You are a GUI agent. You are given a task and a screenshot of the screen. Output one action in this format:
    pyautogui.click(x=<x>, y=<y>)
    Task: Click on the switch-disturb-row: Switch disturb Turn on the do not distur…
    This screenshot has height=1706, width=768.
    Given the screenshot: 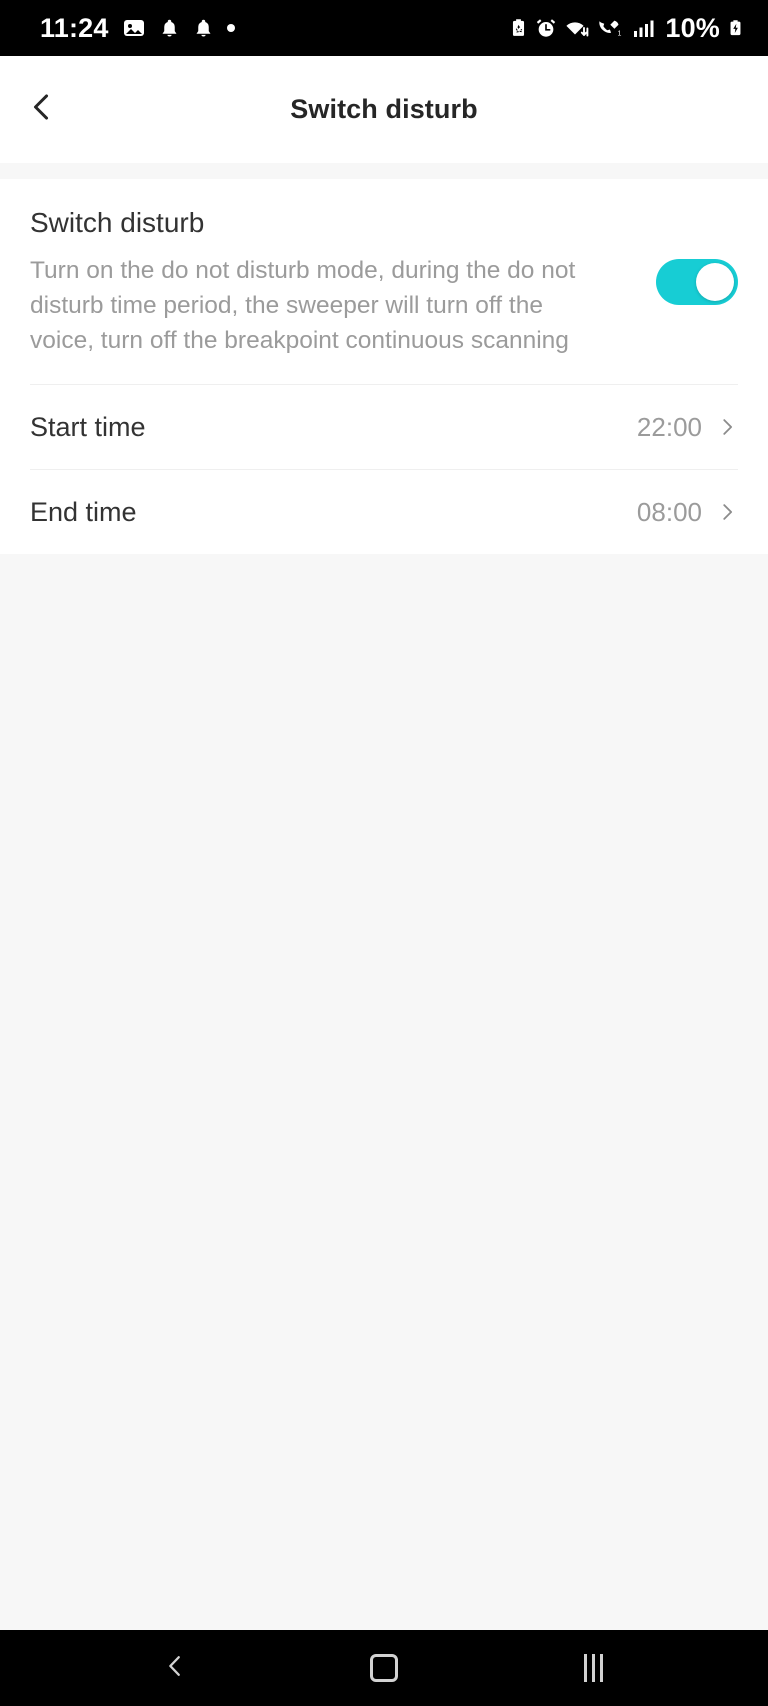 What is the action you would take?
    pyautogui.click(x=384, y=282)
    